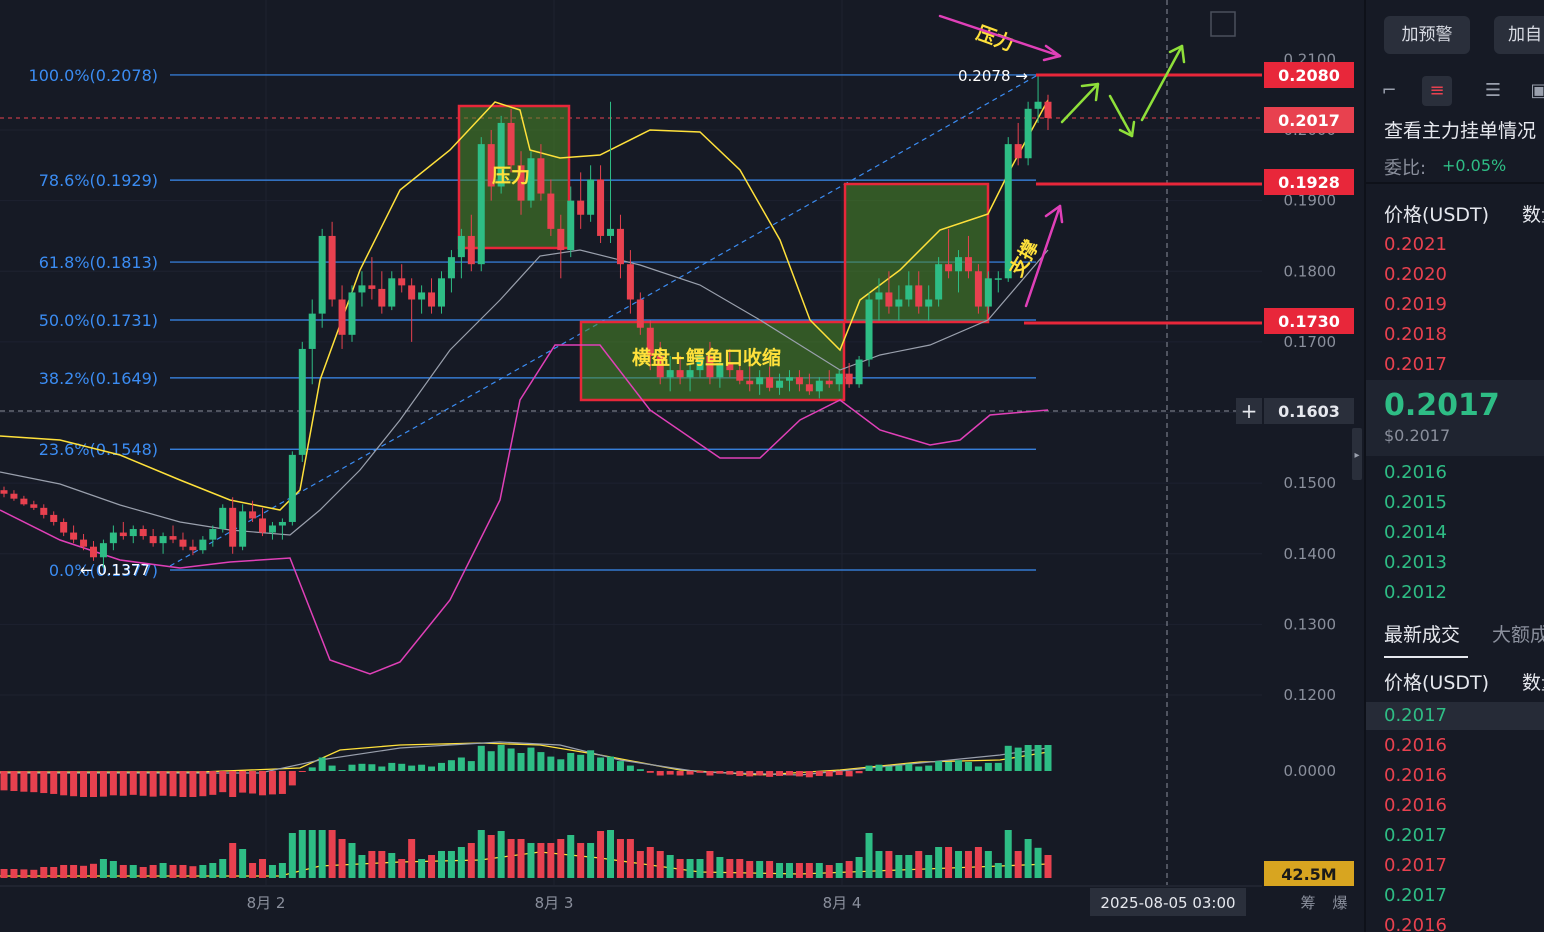 The image size is (1544, 932). What do you see at coordinates (1415, 775) in the screenshot?
I see `trade-price: 0.2016` at bounding box center [1415, 775].